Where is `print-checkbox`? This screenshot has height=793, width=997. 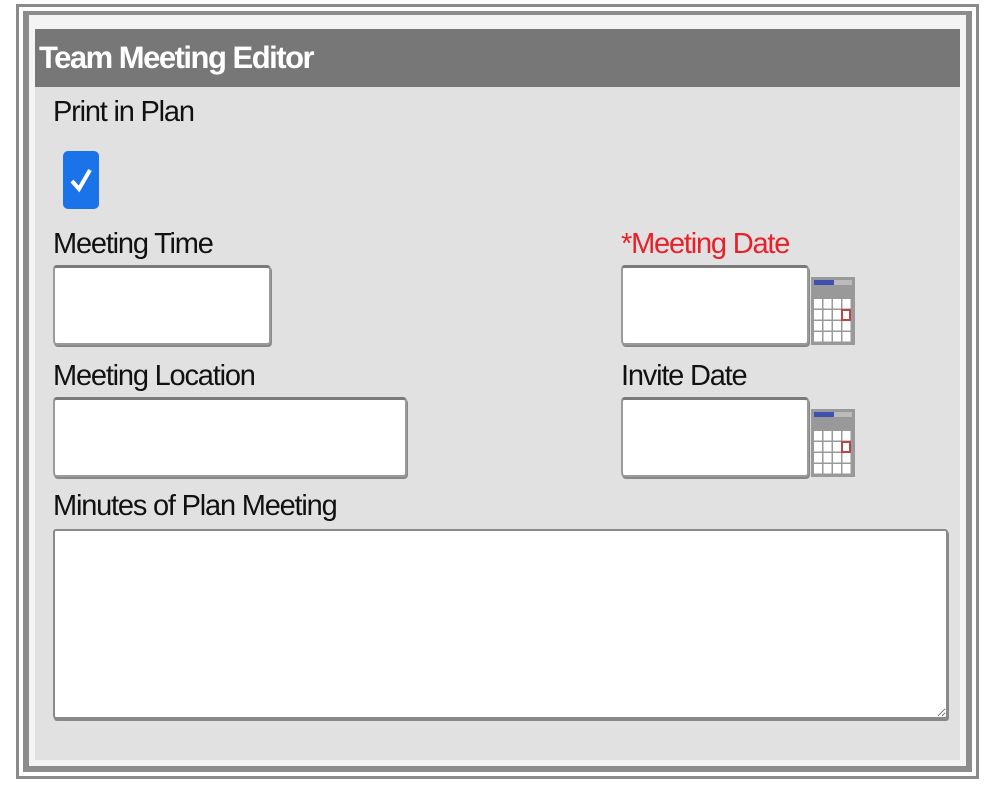 print-checkbox is located at coordinates (81, 180).